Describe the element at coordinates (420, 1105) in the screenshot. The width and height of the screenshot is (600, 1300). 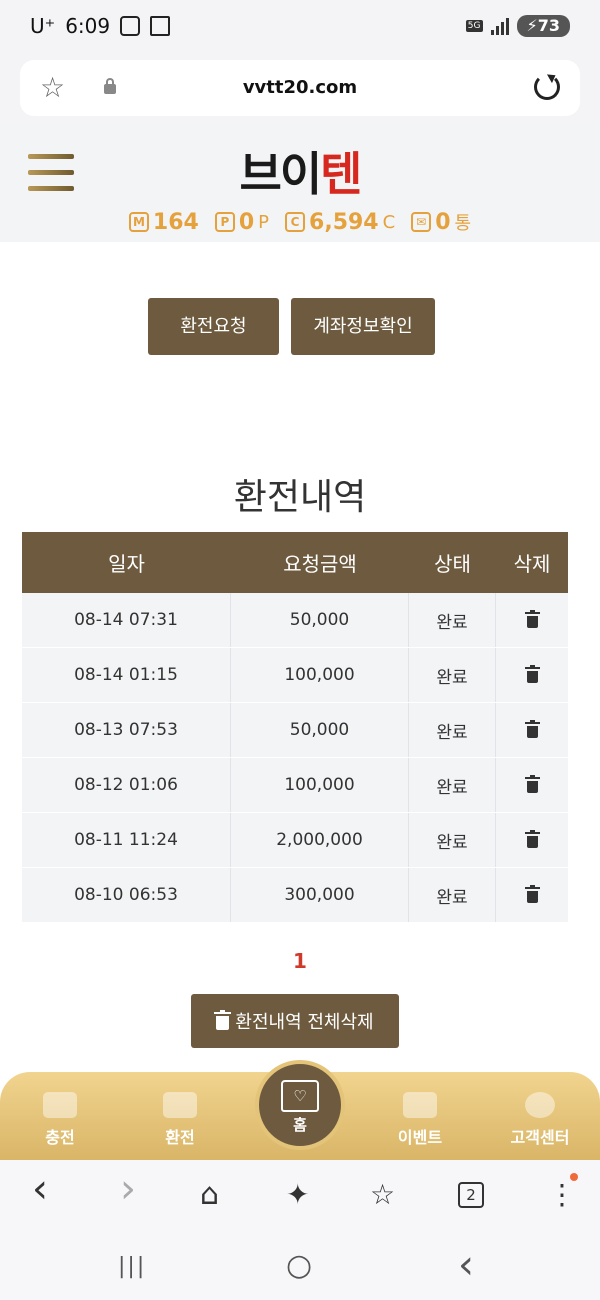
I see `gift-icon` at that location.